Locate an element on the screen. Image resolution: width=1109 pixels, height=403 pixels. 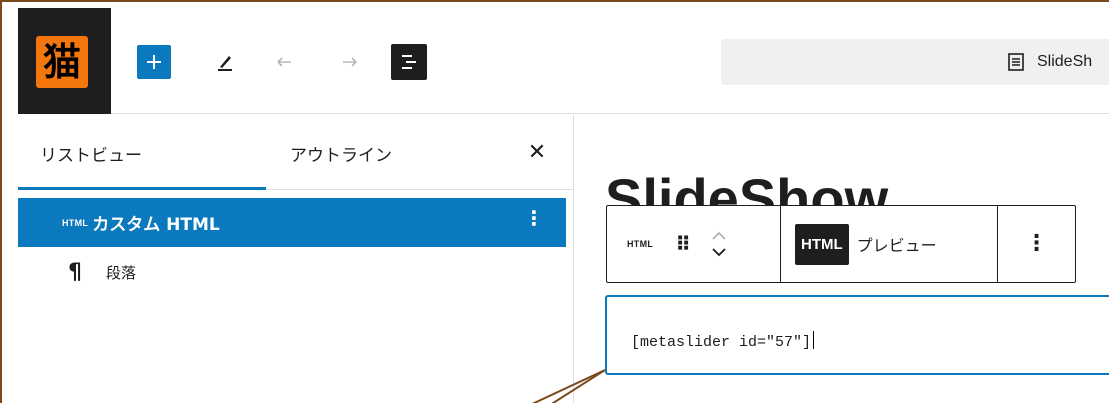
block-toolbar-mode-group: HTML プレビュー is located at coordinates (889, 244).